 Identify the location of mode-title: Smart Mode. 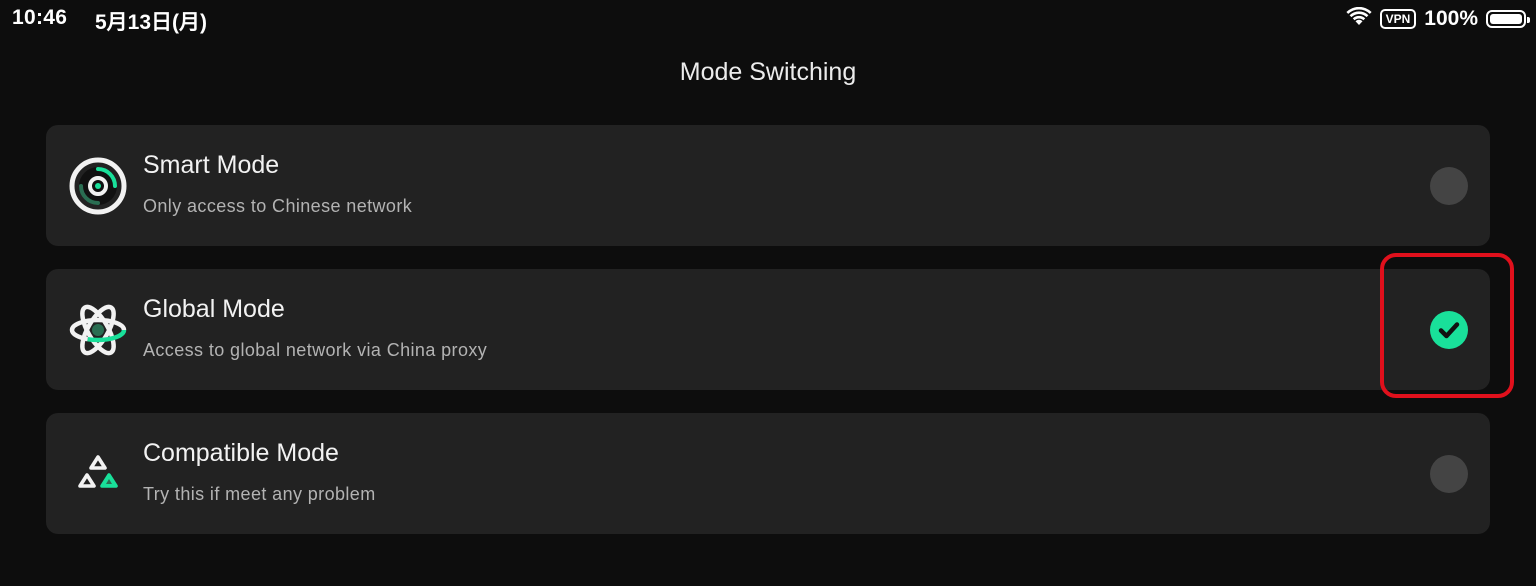
(211, 165).